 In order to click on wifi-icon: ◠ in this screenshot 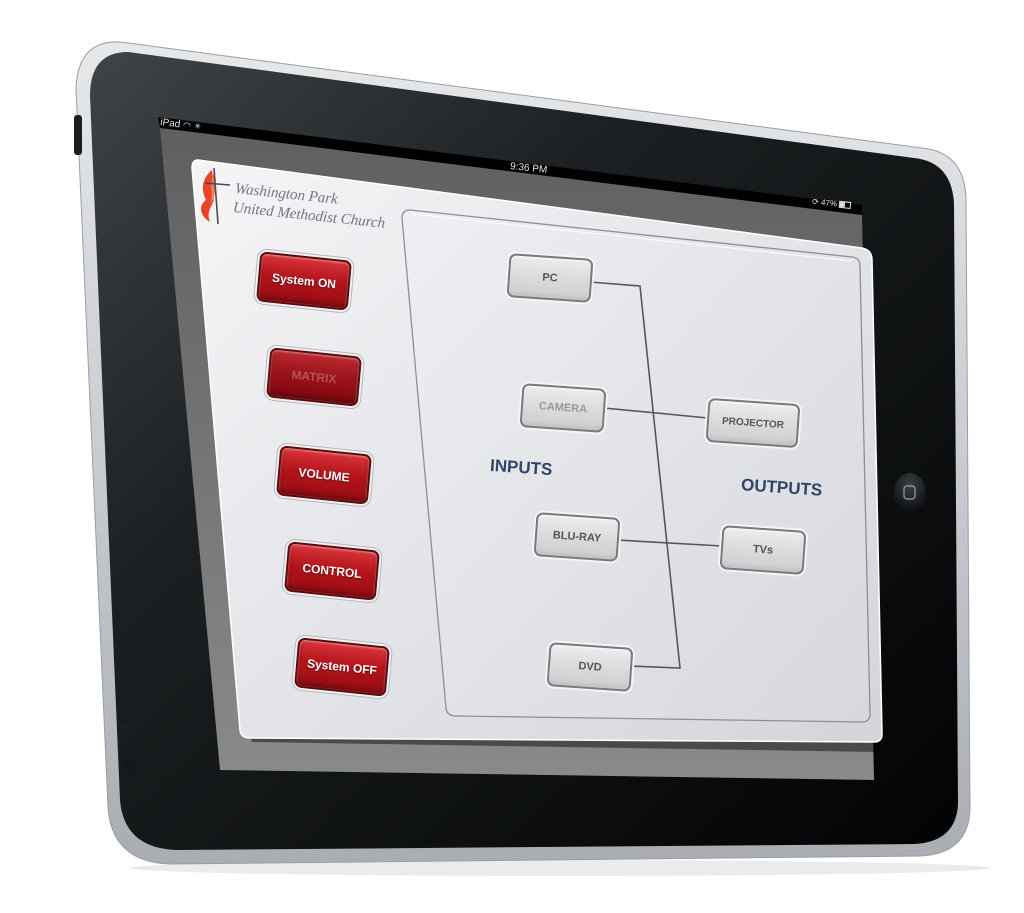, I will do `click(187, 125)`.